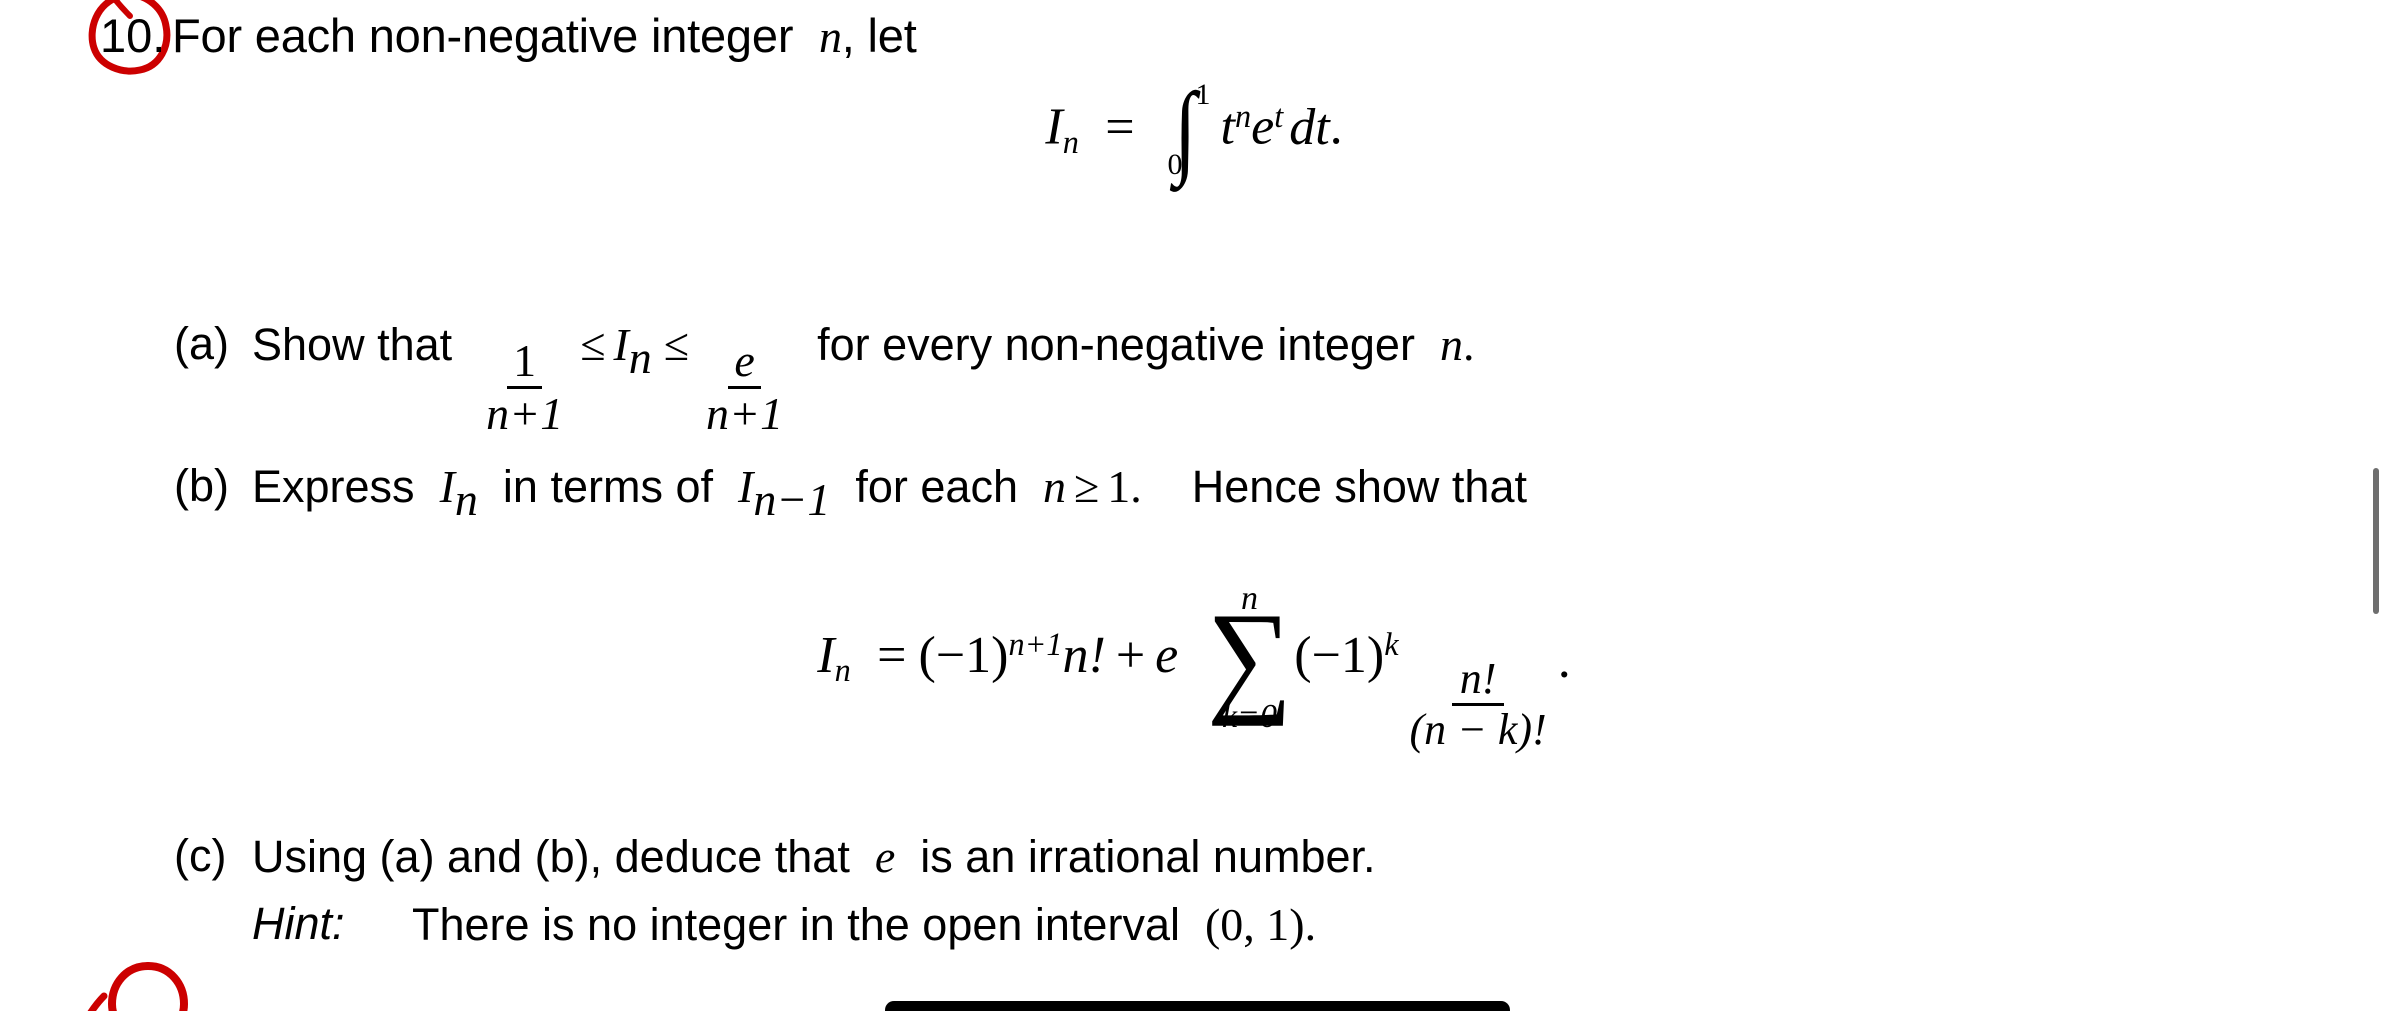 The width and height of the screenshot is (2388, 1011). What do you see at coordinates (1375, 655) in the screenshot?
I see `eq2-term2-close-paren: )` at bounding box center [1375, 655].